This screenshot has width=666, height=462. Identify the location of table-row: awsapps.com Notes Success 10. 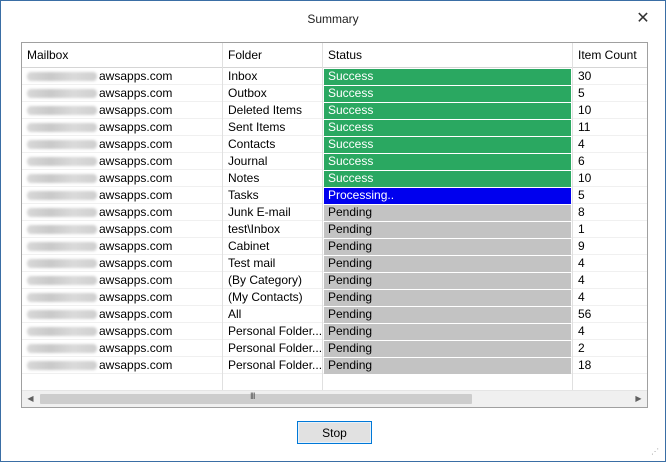
(334, 178).